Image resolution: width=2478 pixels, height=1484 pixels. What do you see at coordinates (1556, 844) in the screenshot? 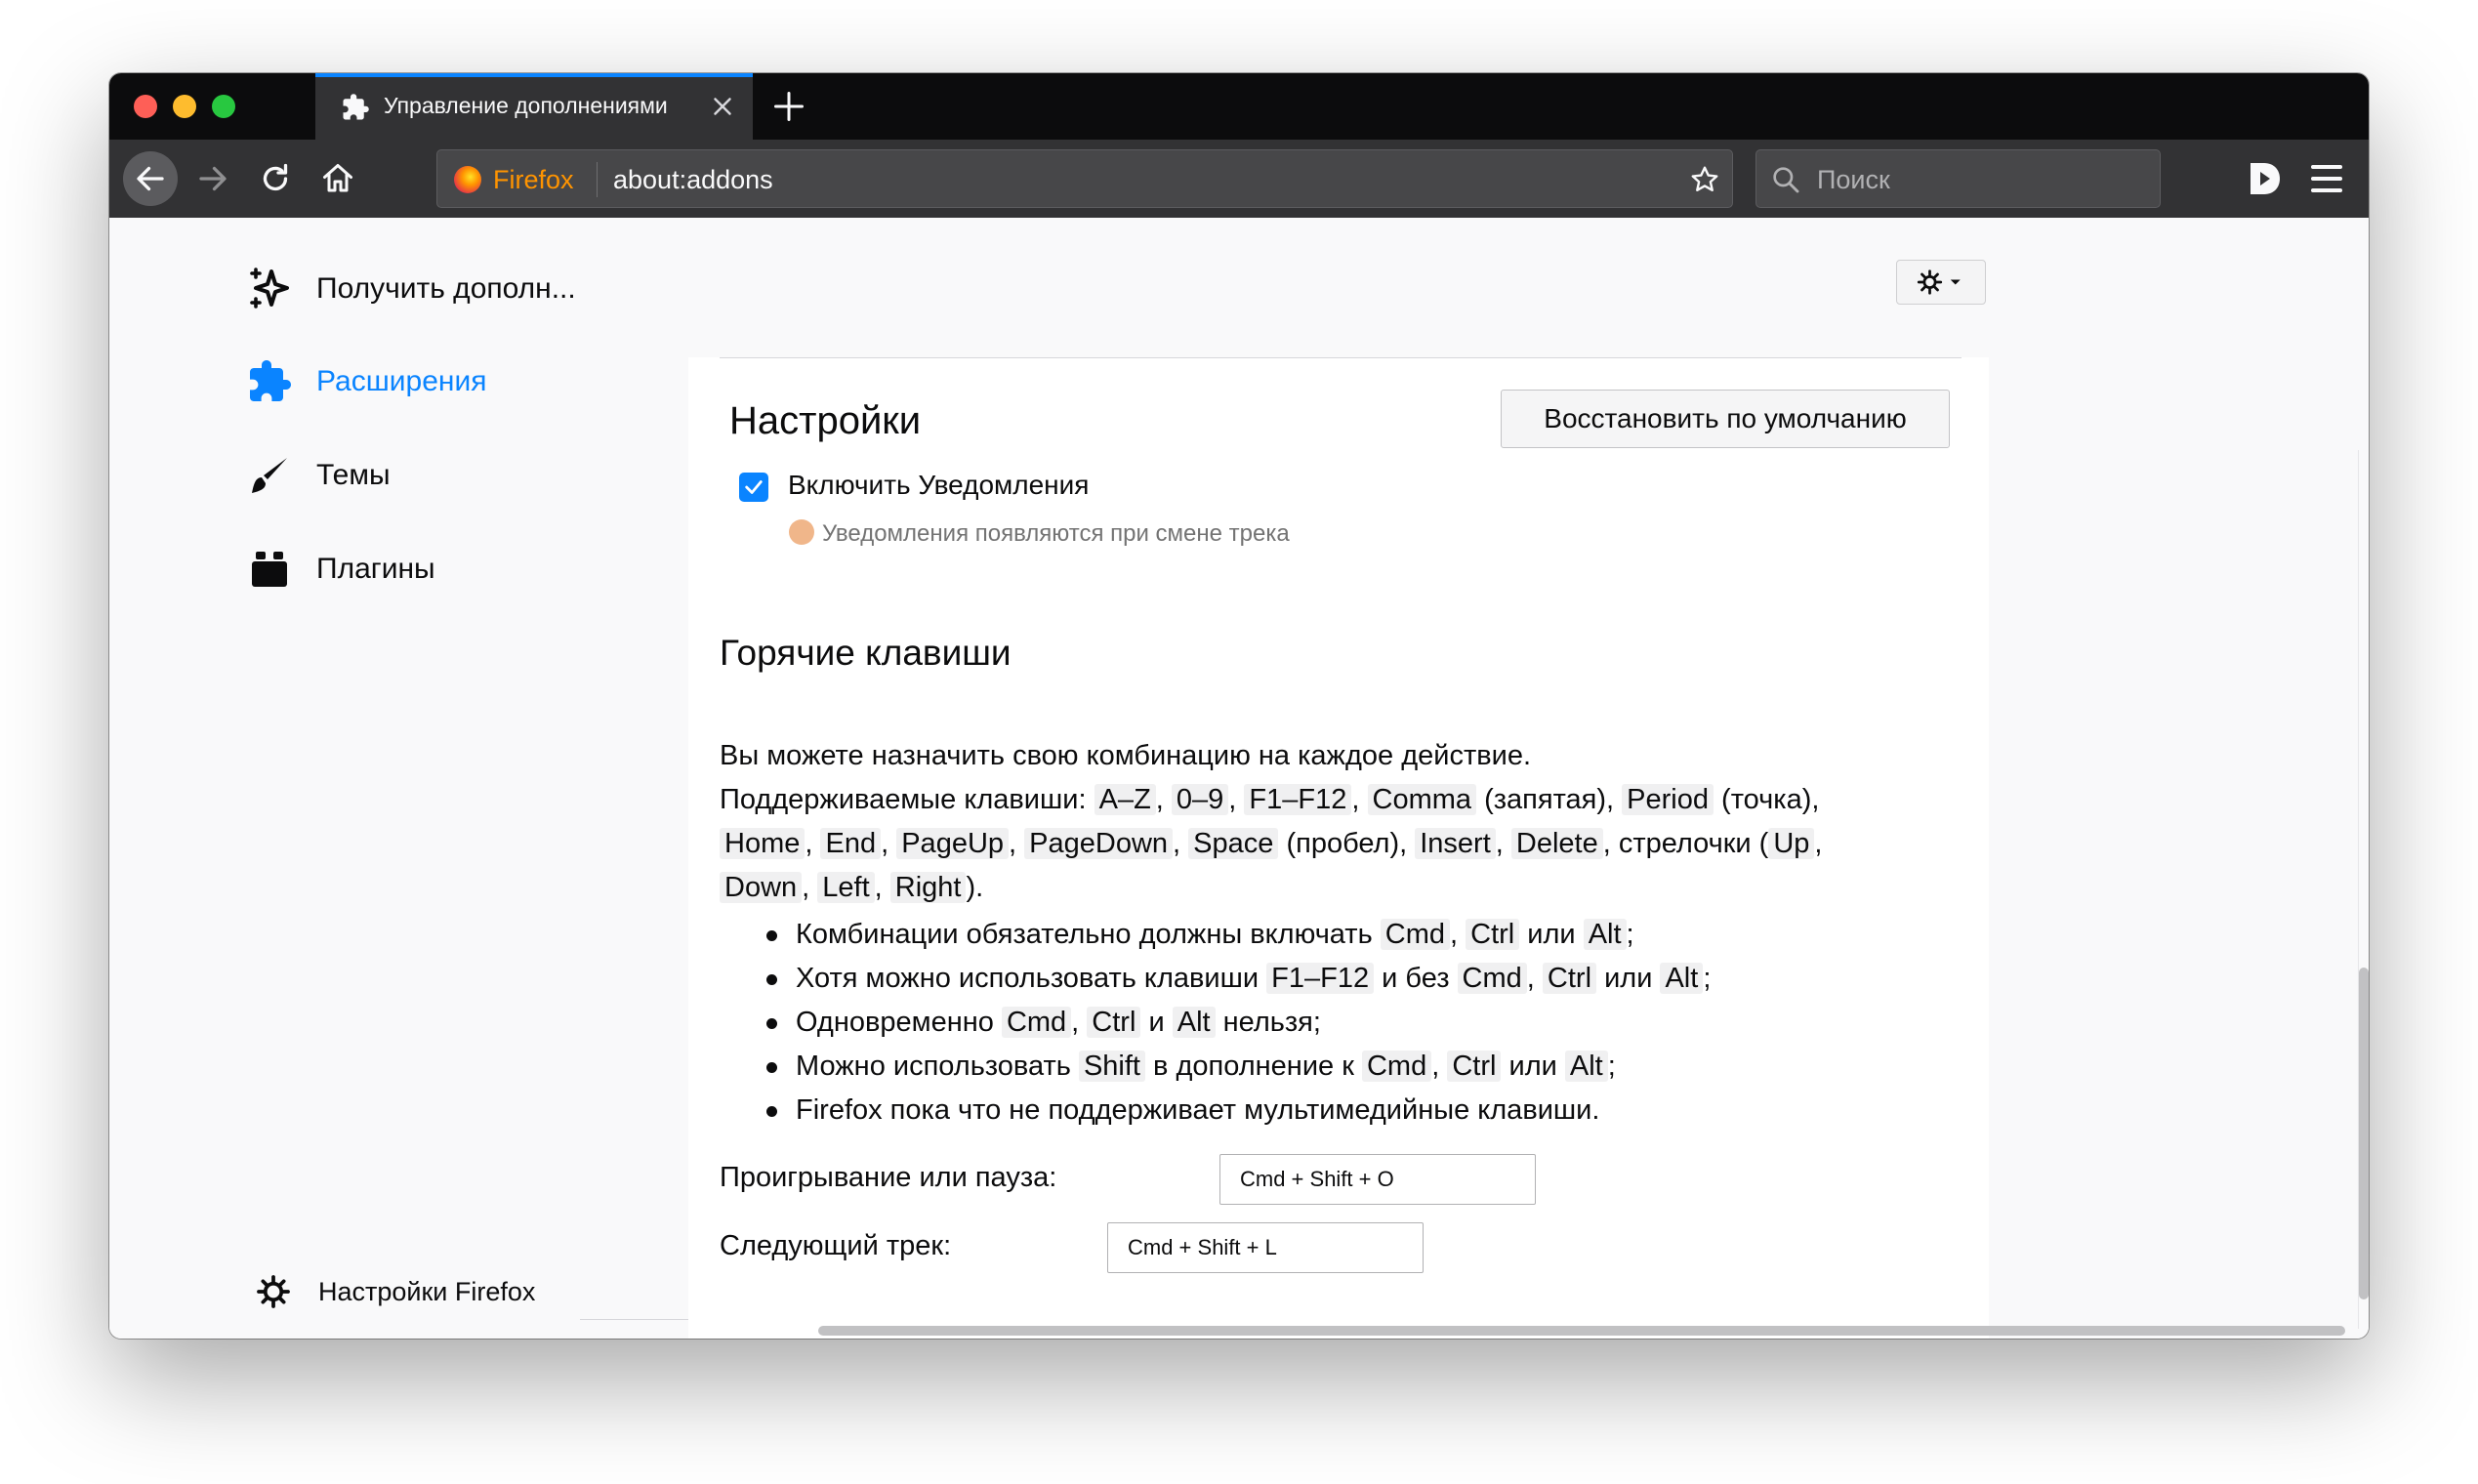
I see `key-delete: Delete` at bounding box center [1556, 844].